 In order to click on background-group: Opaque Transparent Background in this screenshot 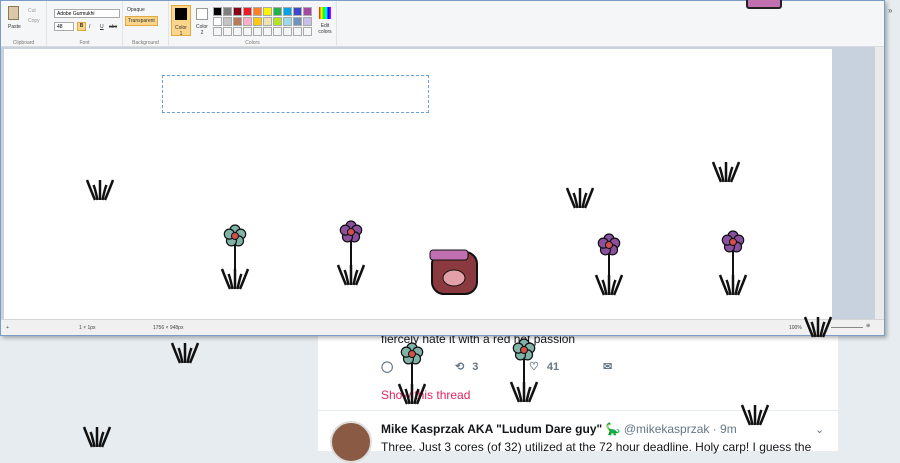, I will do `click(146, 24)`.